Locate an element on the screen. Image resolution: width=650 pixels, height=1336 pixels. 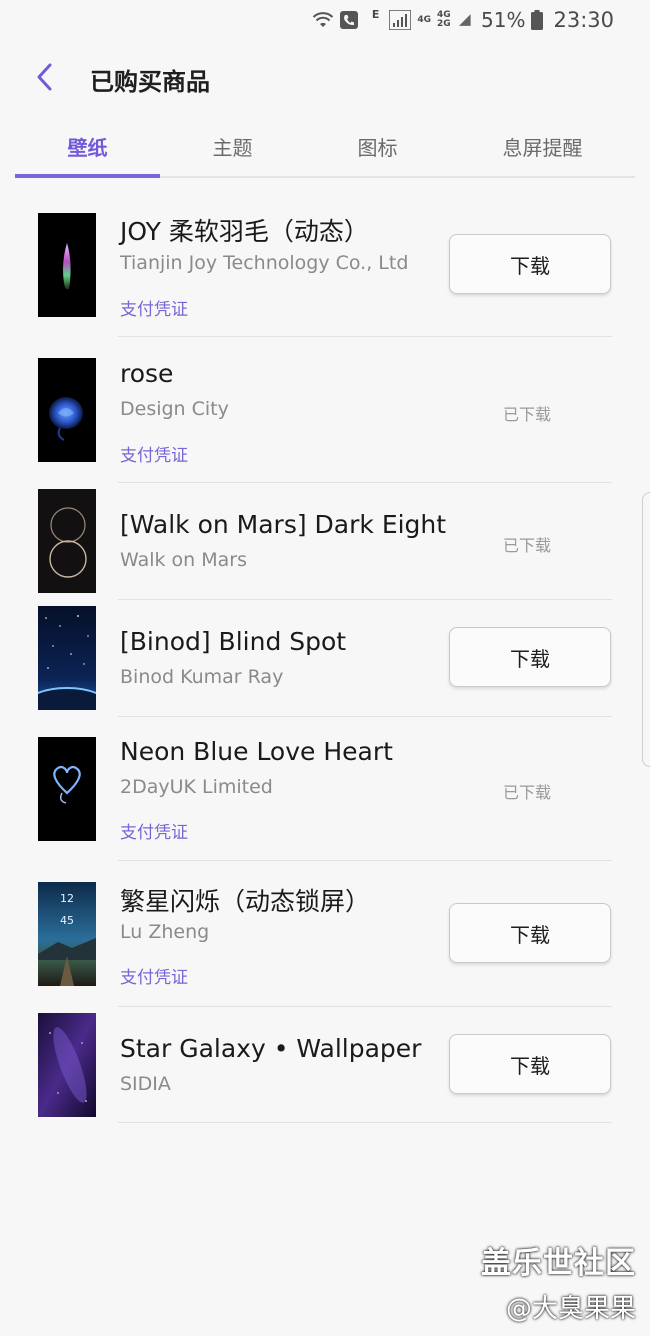
item-publisher: Lu Zheng is located at coordinates (165, 932).